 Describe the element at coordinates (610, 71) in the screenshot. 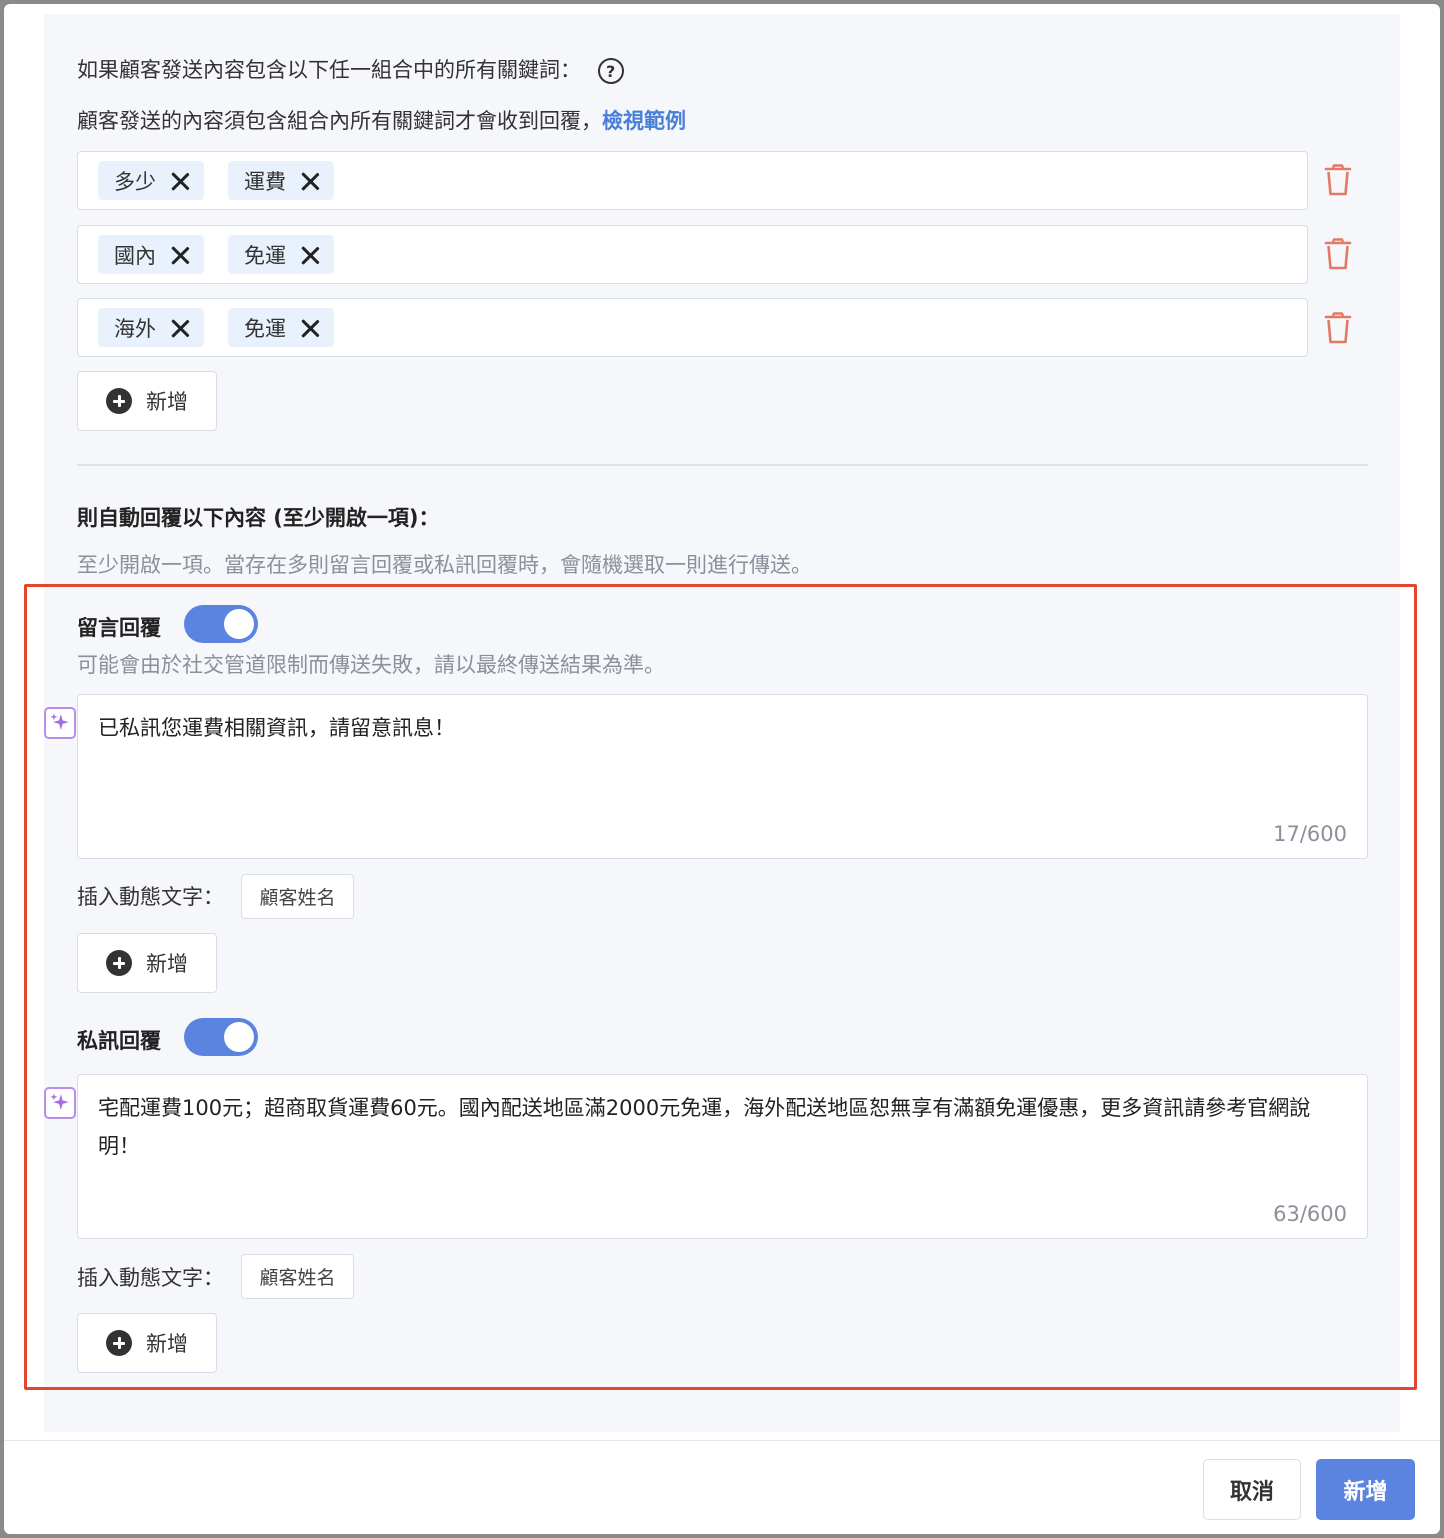

I see `question-circle-icon: ?` at that location.